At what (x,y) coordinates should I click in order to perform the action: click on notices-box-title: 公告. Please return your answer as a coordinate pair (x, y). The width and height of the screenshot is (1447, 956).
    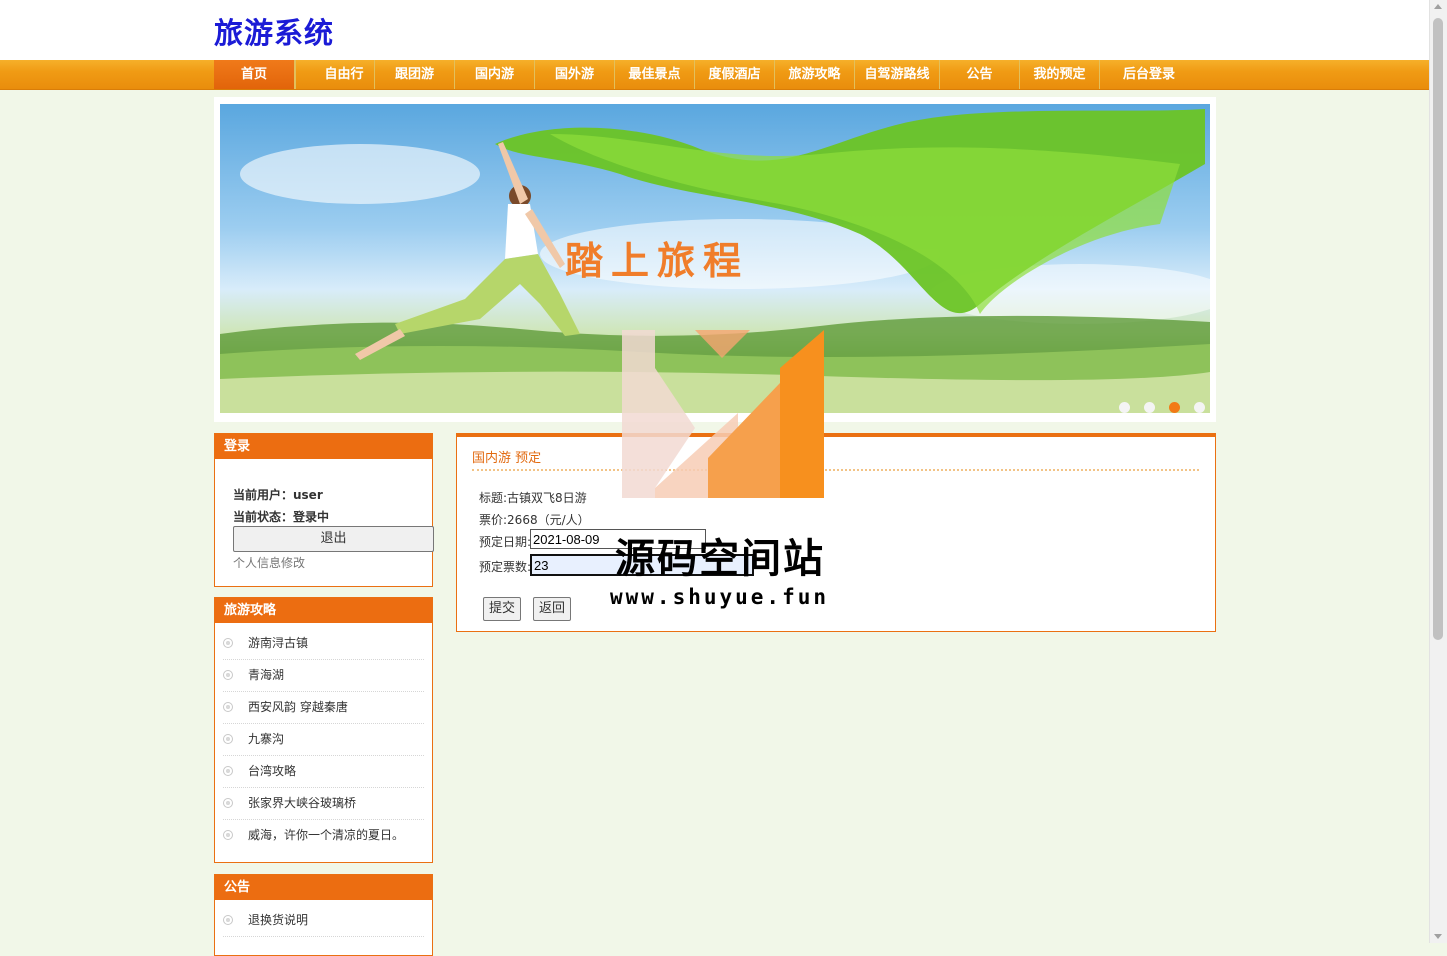
    Looking at the image, I should click on (323, 887).